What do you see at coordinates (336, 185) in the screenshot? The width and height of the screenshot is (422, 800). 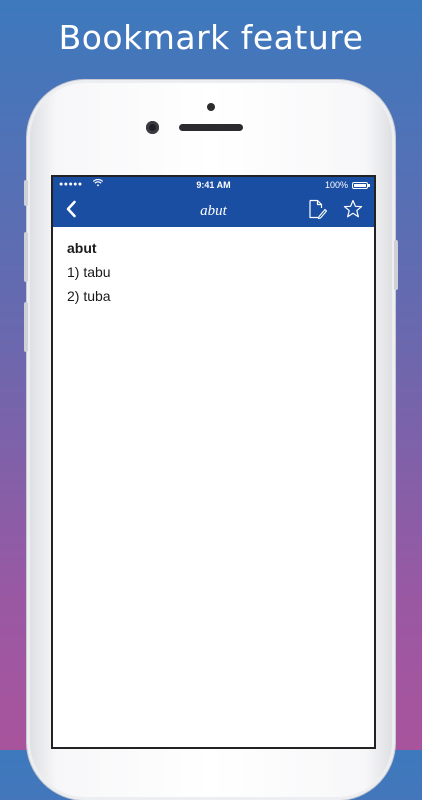 I see `battery-percentage: 100%` at bounding box center [336, 185].